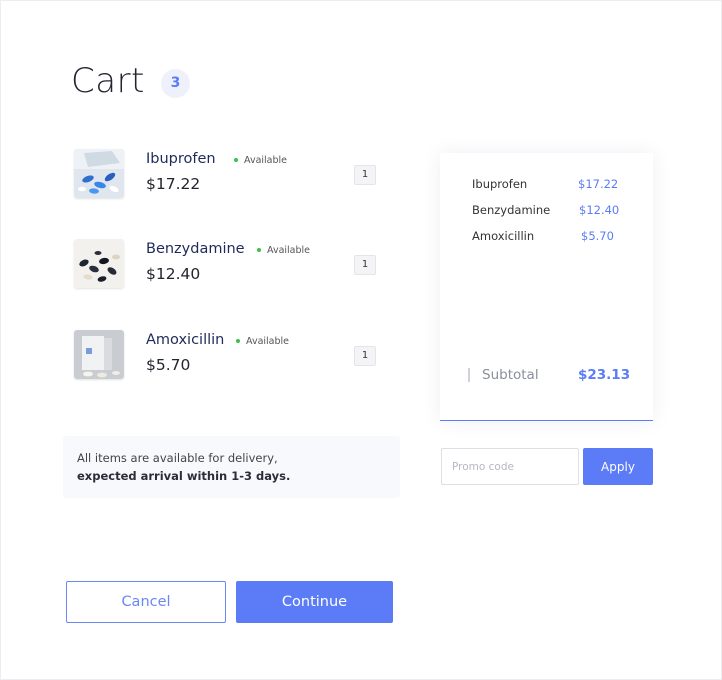 The height and width of the screenshot is (680, 722). I want to click on summary-item-price: $17.22, so click(598, 184).